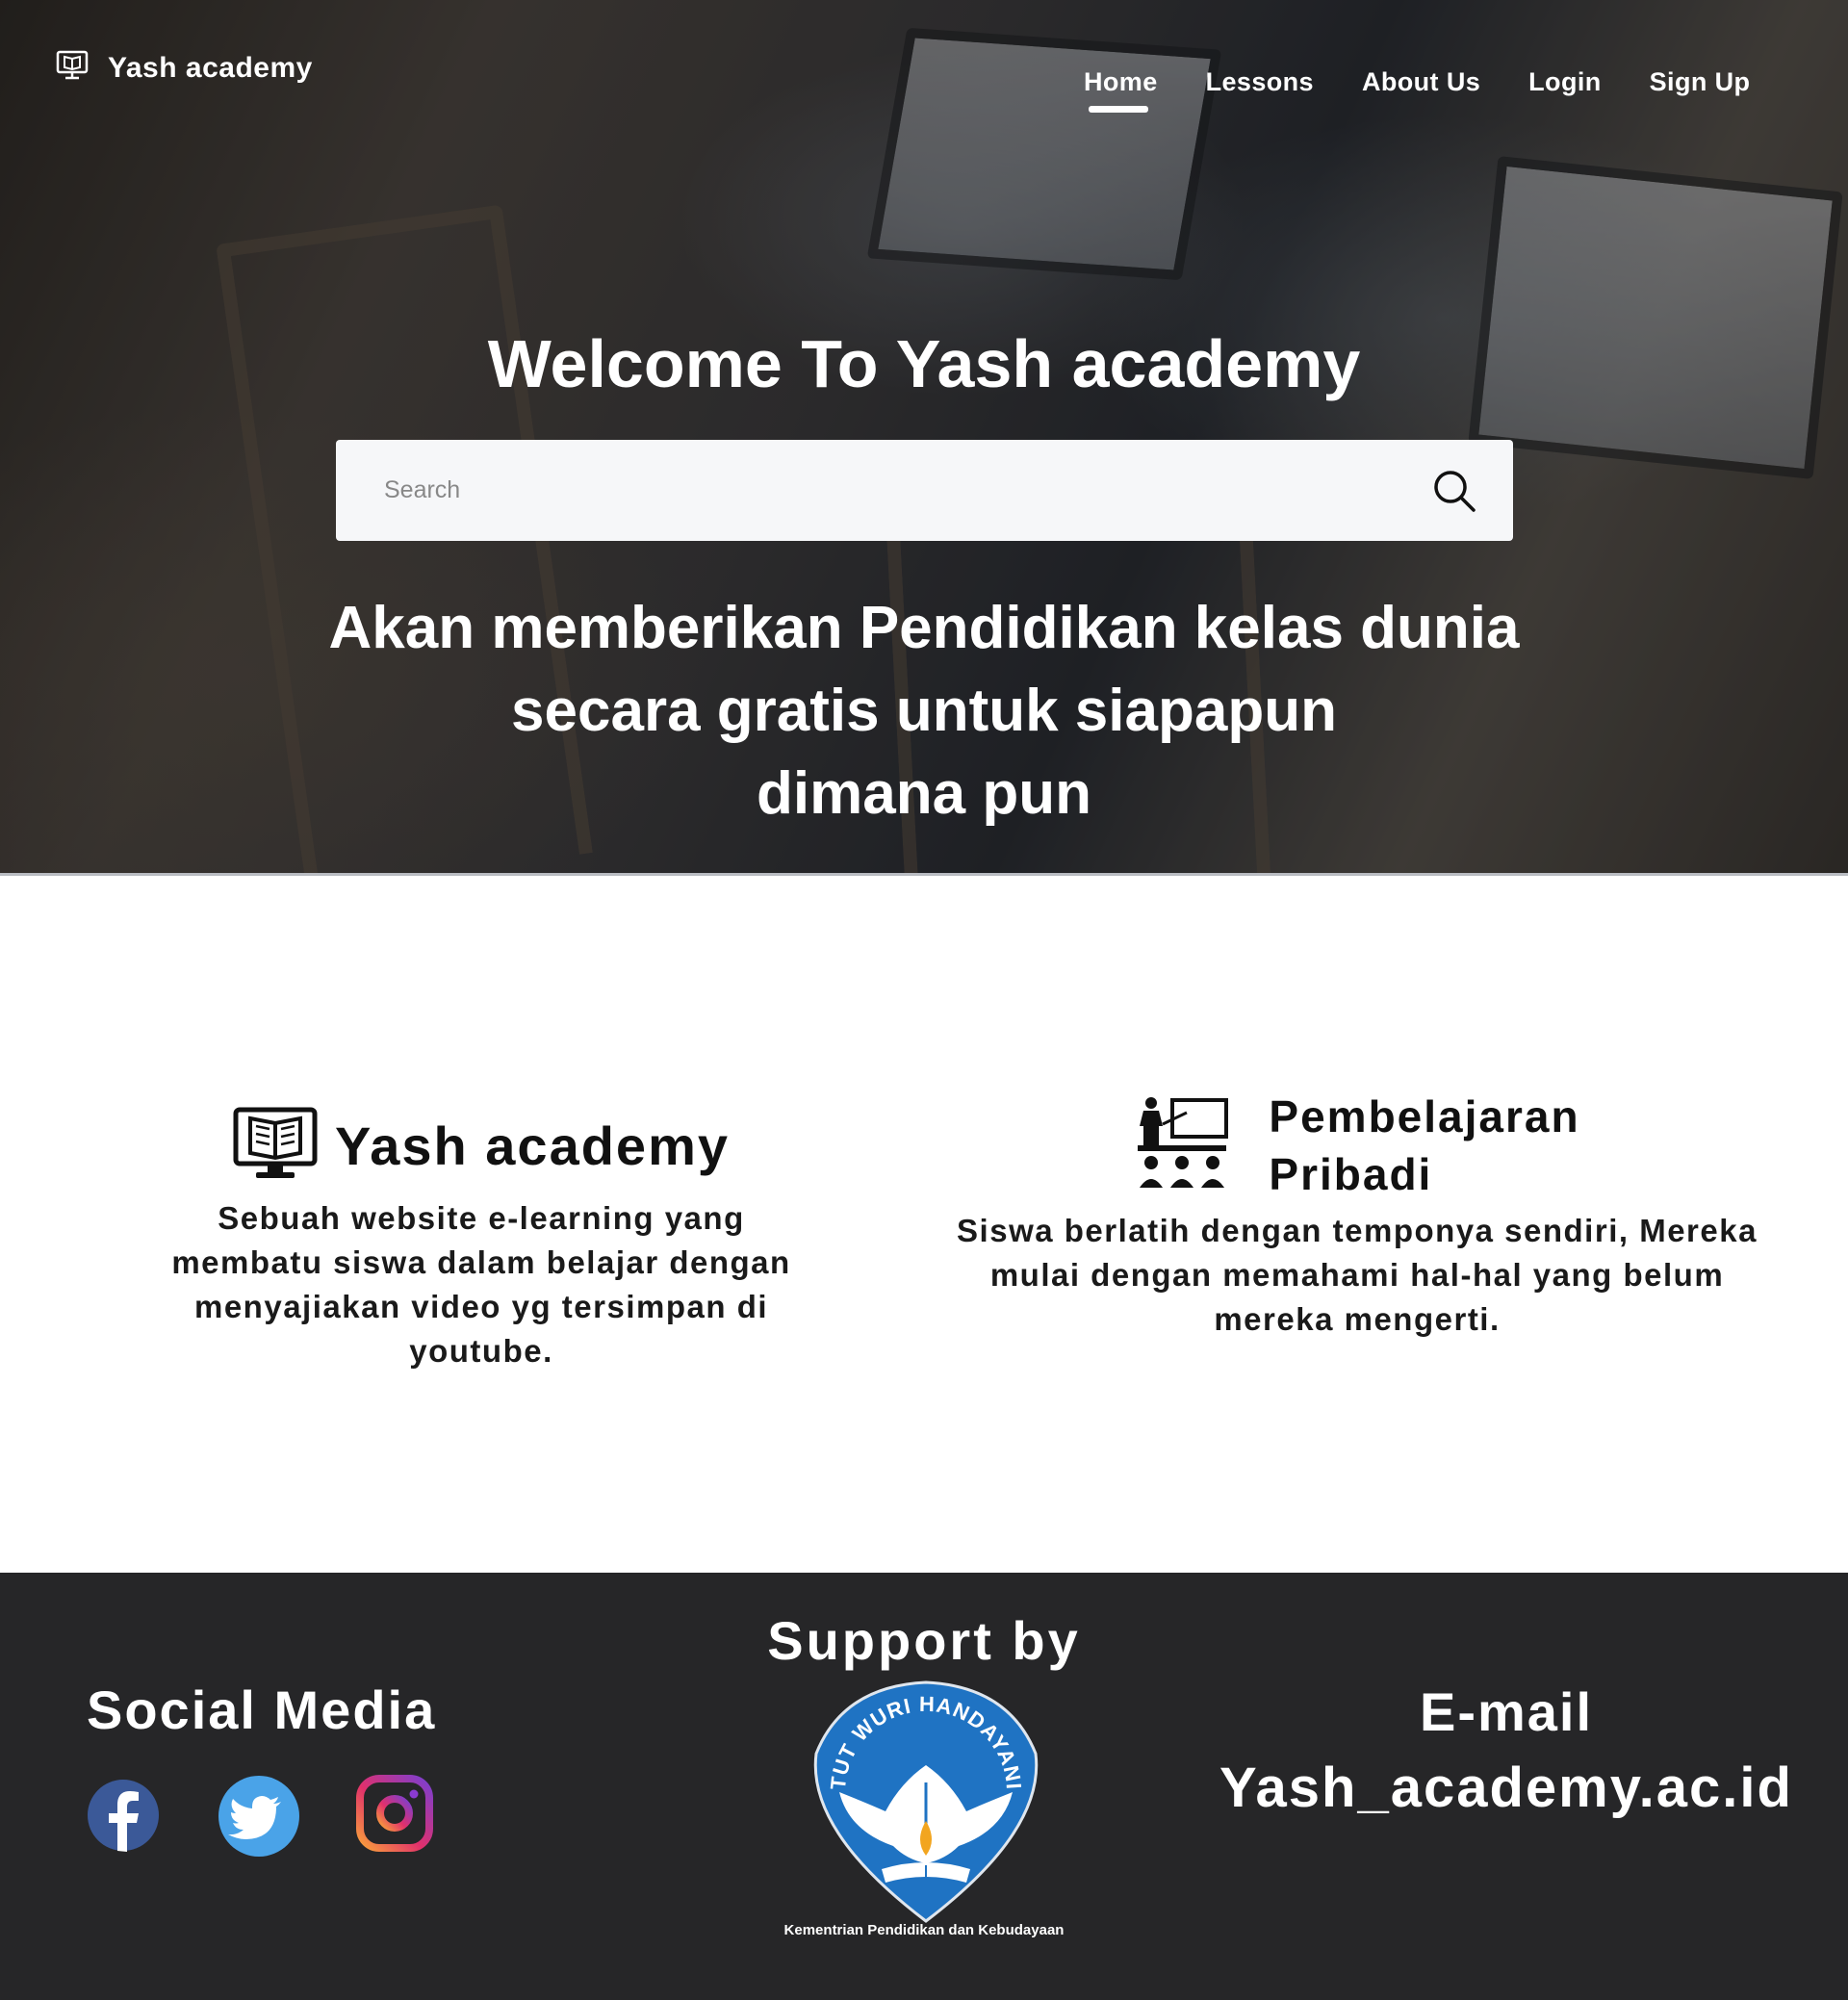  What do you see at coordinates (1424, 1145) in the screenshot?
I see `feature-title: Pembelajaran Pribadi` at bounding box center [1424, 1145].